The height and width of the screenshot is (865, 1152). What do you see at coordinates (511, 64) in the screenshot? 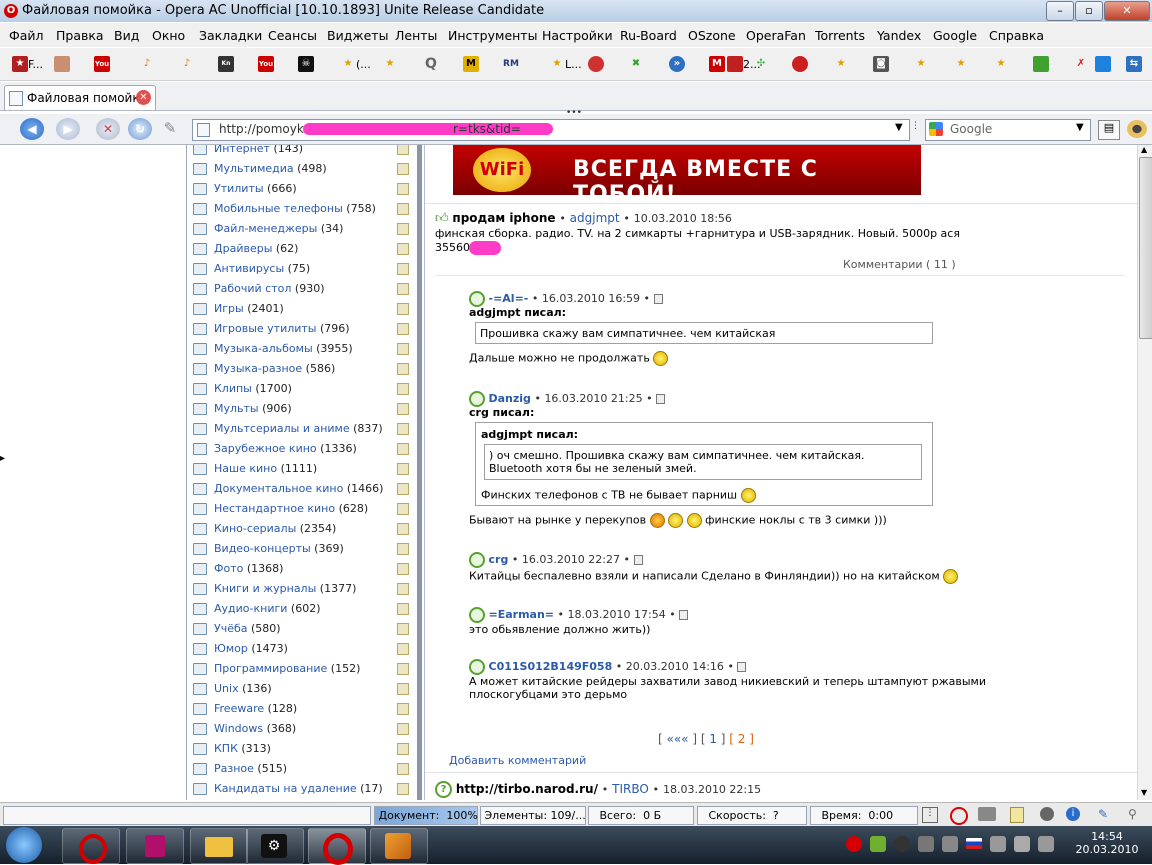
I see `bookmark-item: RM` at bounding box center [511, 64].